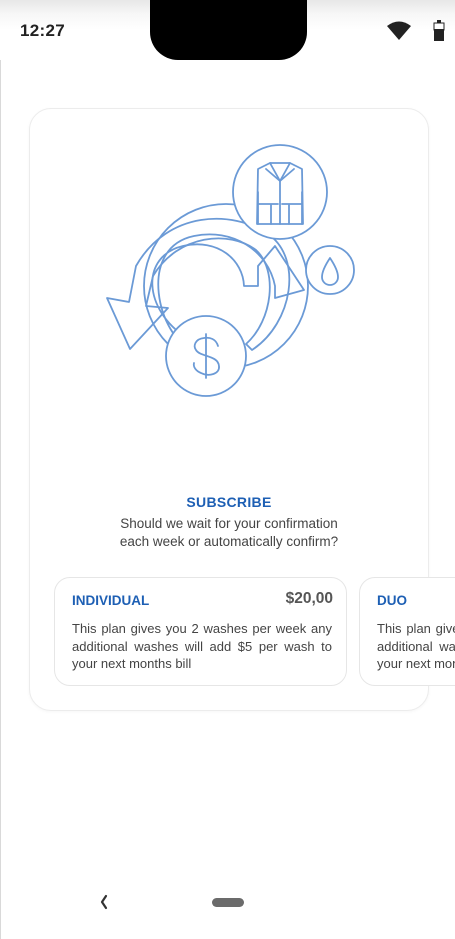 Image resolution: width=455 pixels, height=939 pixels. What do you see at coordinates (228, 30) in the screenshot?
I see `camera-notch` at bounding box center [228, 30].